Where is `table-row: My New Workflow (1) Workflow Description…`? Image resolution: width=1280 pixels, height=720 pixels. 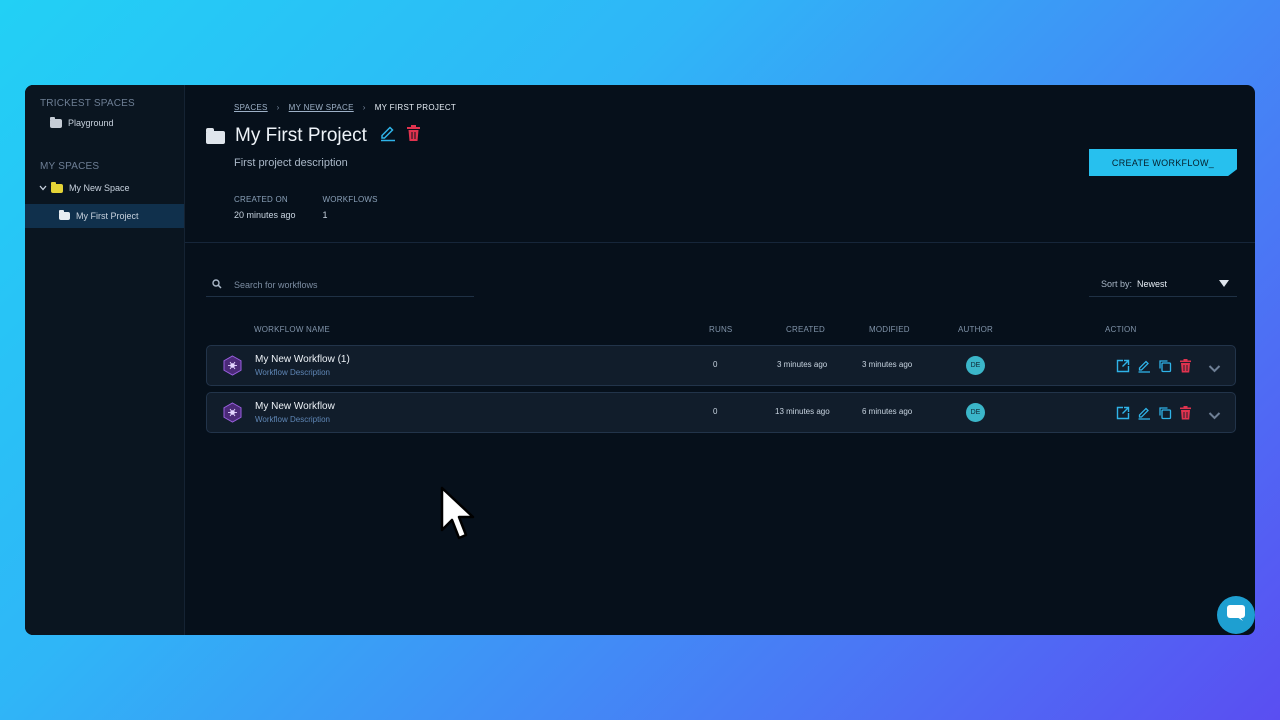 table-row: My New Workflow (1) Workflow Description… is located at coordinates (721, 365).